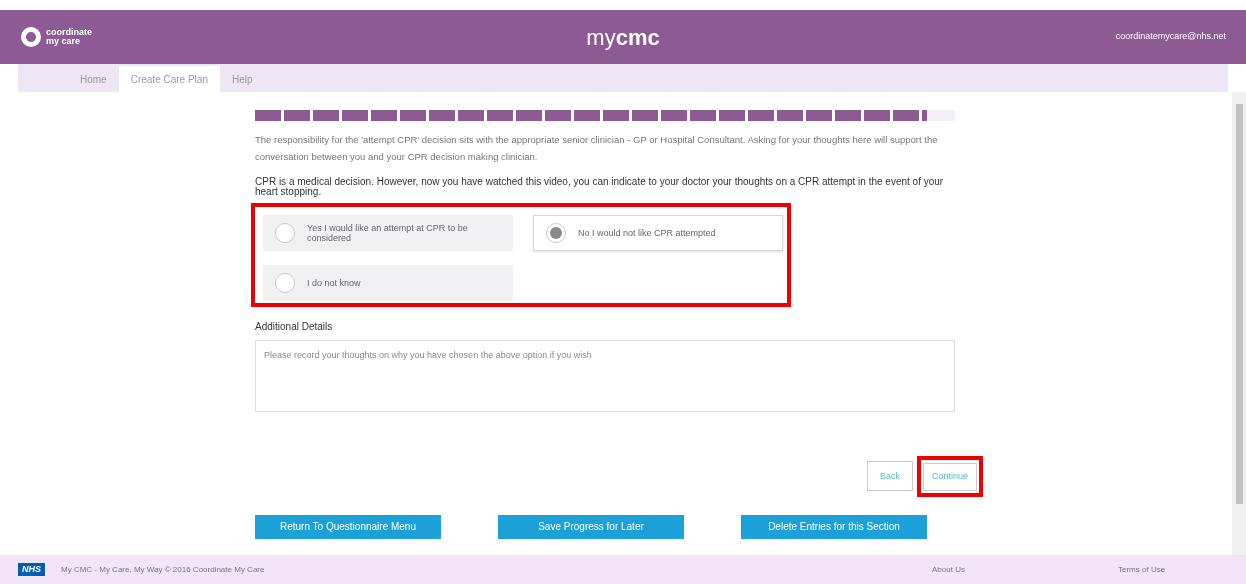 This screenshot has width=1246, height=584. Describe the element at coordinates (93, 79) in the screenshot. I see `nav-tab: Home` at that location.